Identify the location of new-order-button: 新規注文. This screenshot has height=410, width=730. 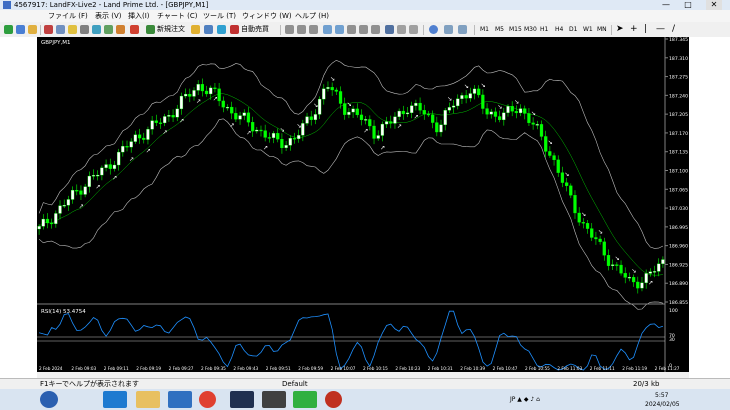
(171, 29).